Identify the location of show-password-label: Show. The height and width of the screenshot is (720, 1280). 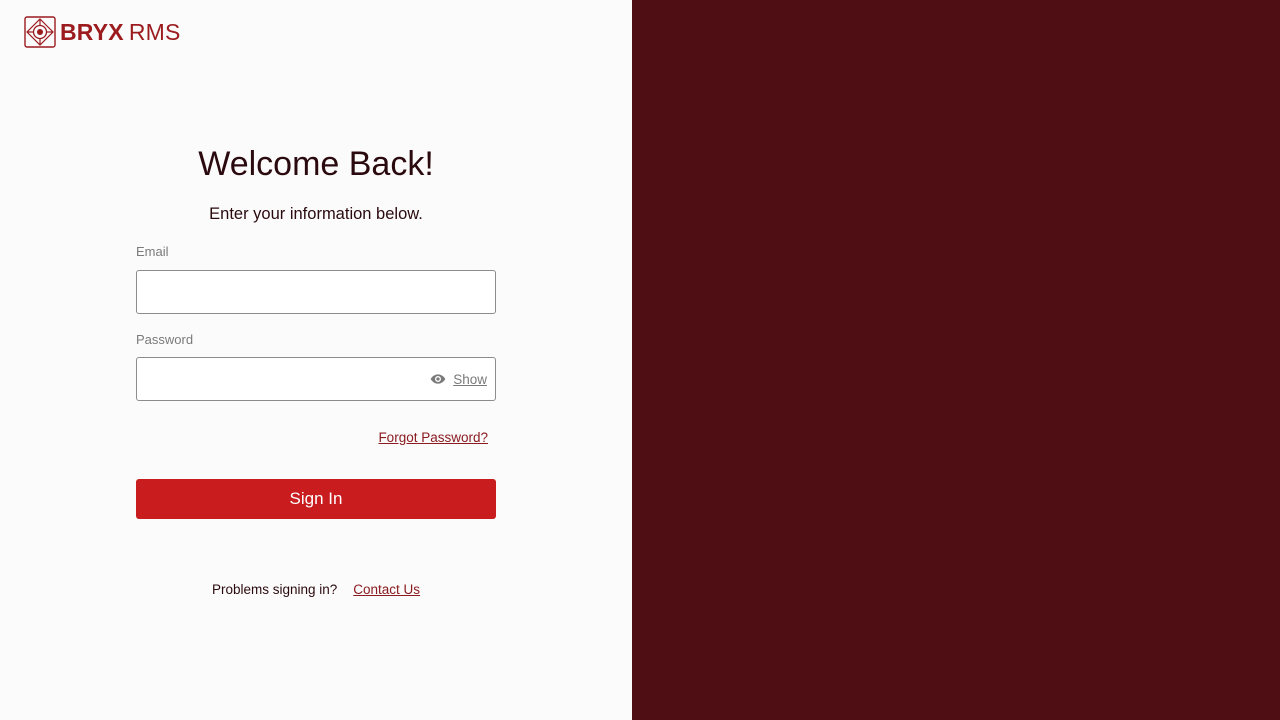
(470, 379).